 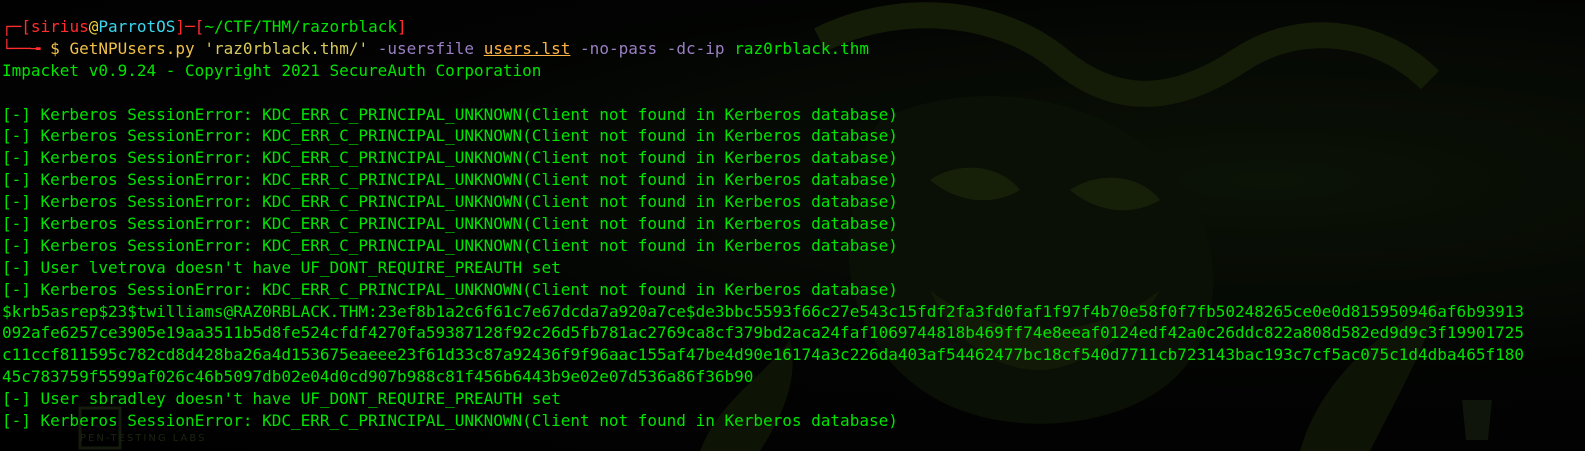 I want to click on command-arg-domain: 'raz0rblack.thm/', so click(x=286, y=48).